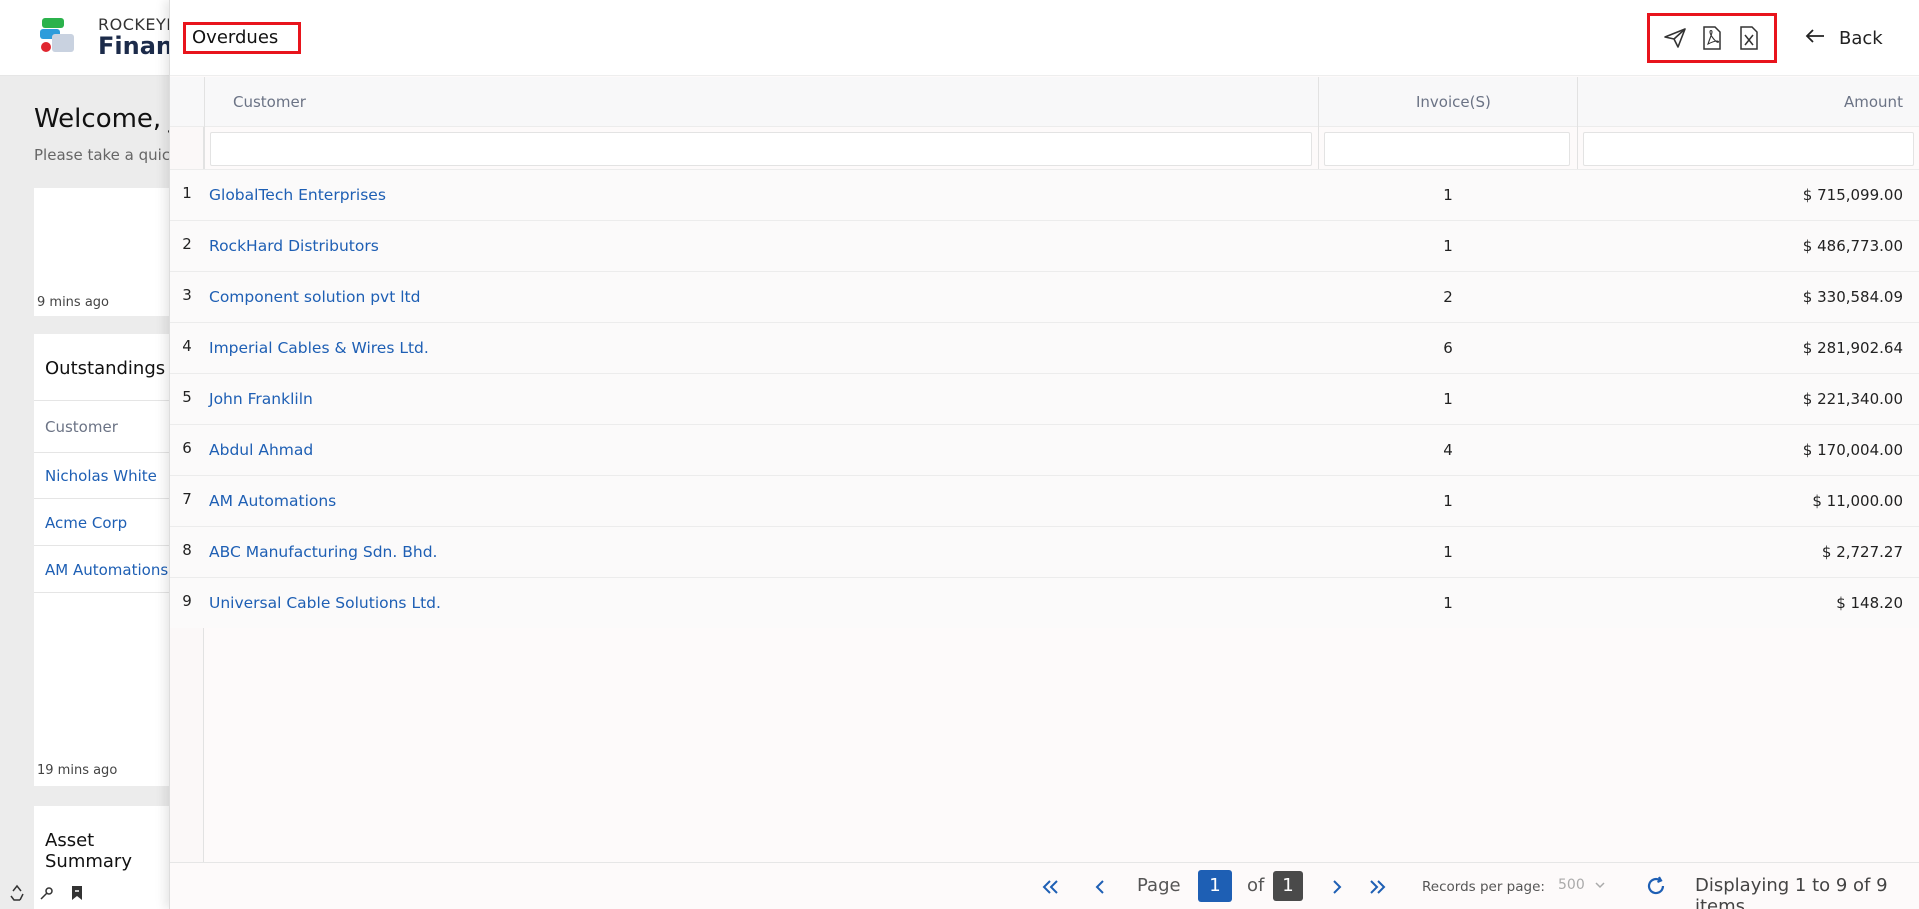  What do you see at coordinates (1377, 887) in the screenshot?
I see `last-page-icon` at bounding box center [1377, 887].